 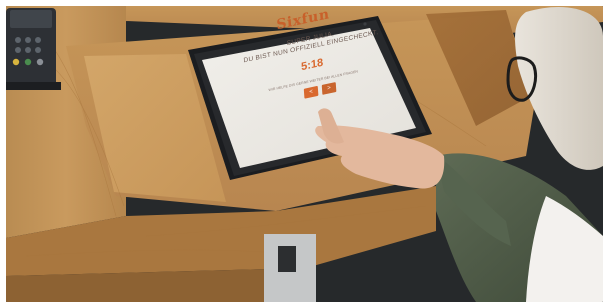 What do you see at coordinates (311, 92) in the screenshot?
I see `back-button: <` at bounding box center [311, 92].